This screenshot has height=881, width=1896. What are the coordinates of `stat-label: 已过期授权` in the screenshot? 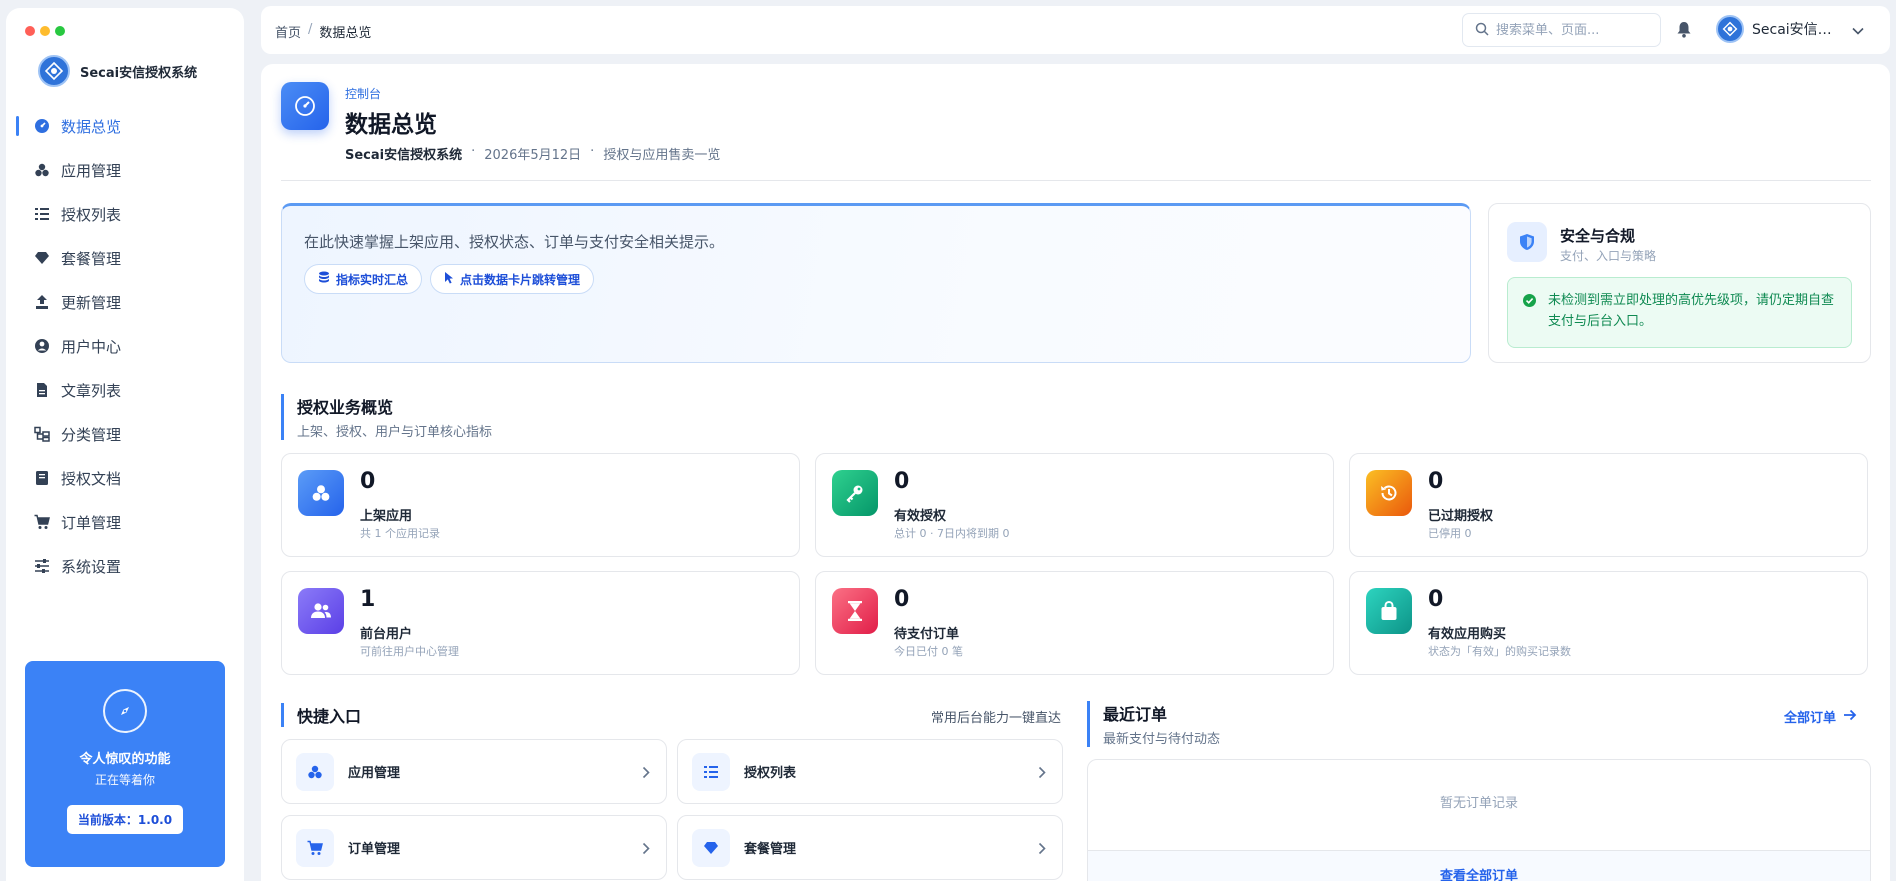 It's located at (1461, 516).